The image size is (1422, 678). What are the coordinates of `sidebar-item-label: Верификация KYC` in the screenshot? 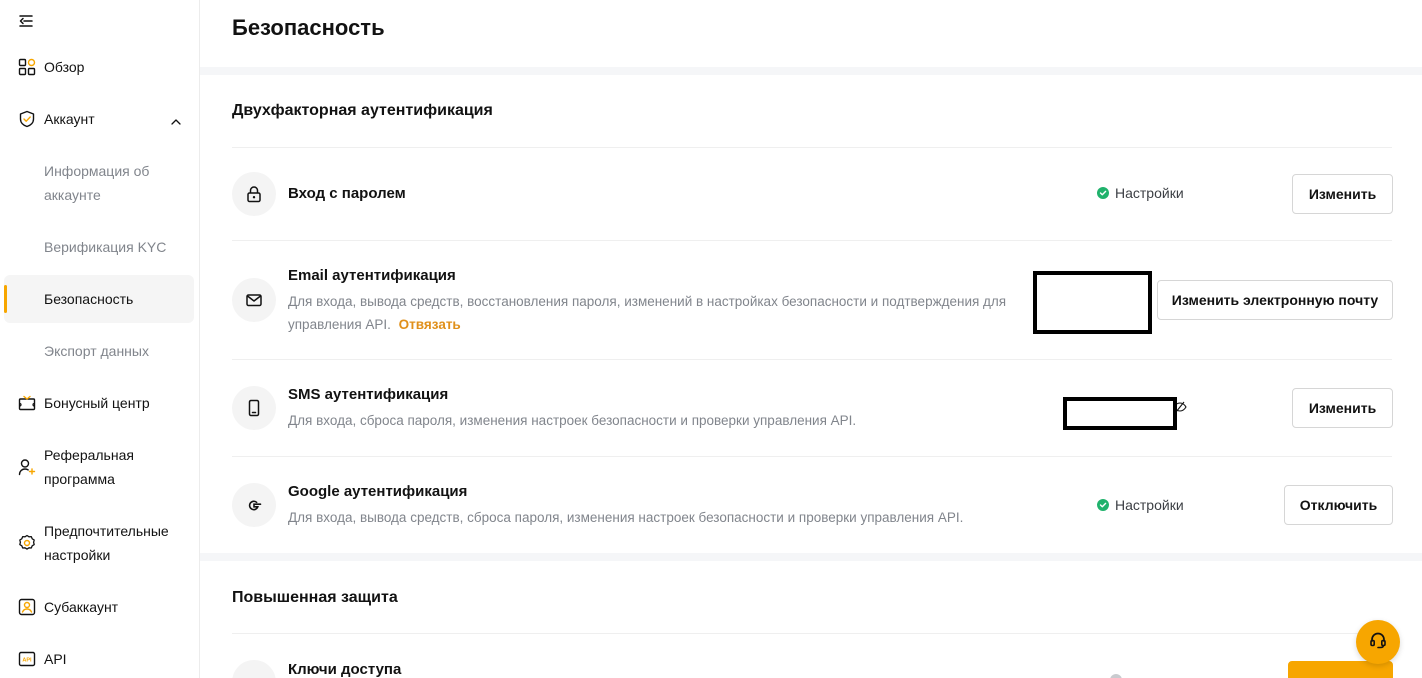 It's located at (105, 247).